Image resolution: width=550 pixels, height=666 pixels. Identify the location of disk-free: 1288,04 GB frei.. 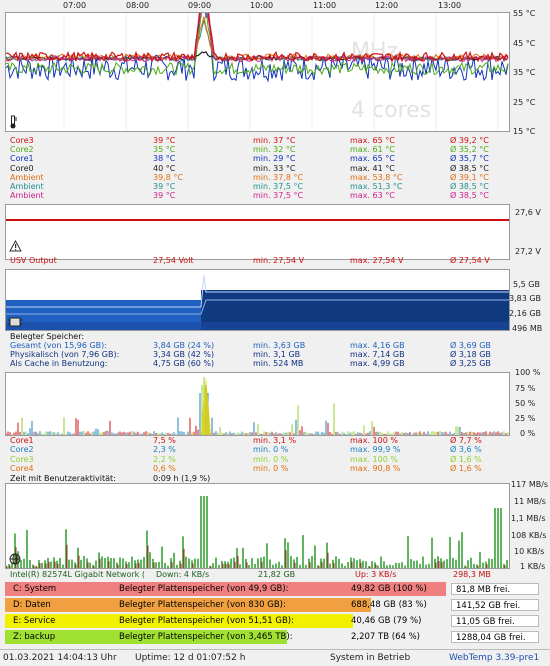
(495, 637).